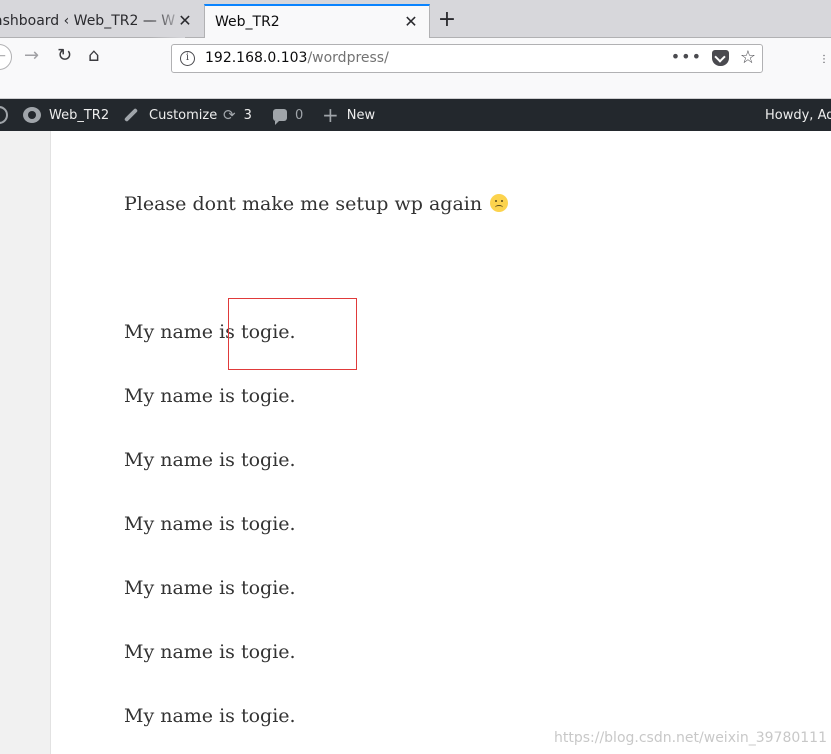  I want to click on page-gutter, so click(25, 442).